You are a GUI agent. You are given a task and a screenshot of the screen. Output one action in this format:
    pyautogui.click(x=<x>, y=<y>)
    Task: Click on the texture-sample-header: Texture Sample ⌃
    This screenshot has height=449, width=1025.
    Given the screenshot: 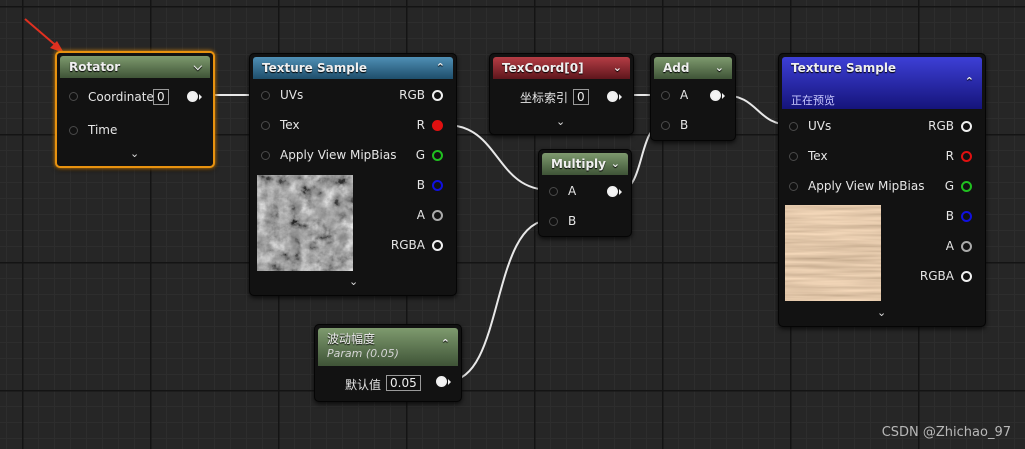 What is the action you would take?
    pyautogui.click(x=353, y=68)
    